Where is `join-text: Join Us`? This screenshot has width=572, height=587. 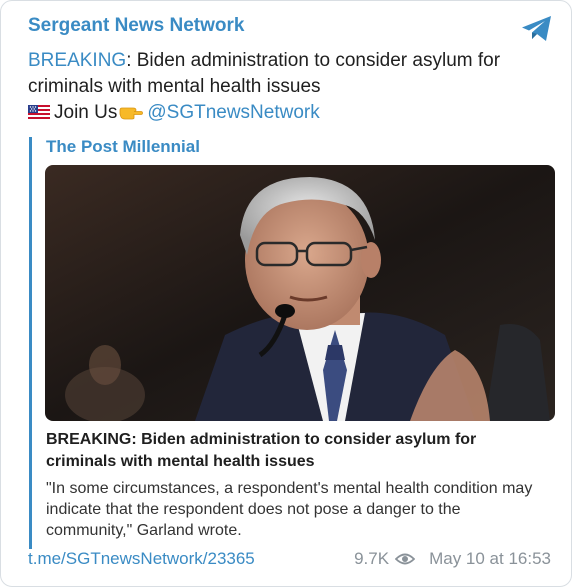 join-text: Join Us is located at coordinates (86, 112).